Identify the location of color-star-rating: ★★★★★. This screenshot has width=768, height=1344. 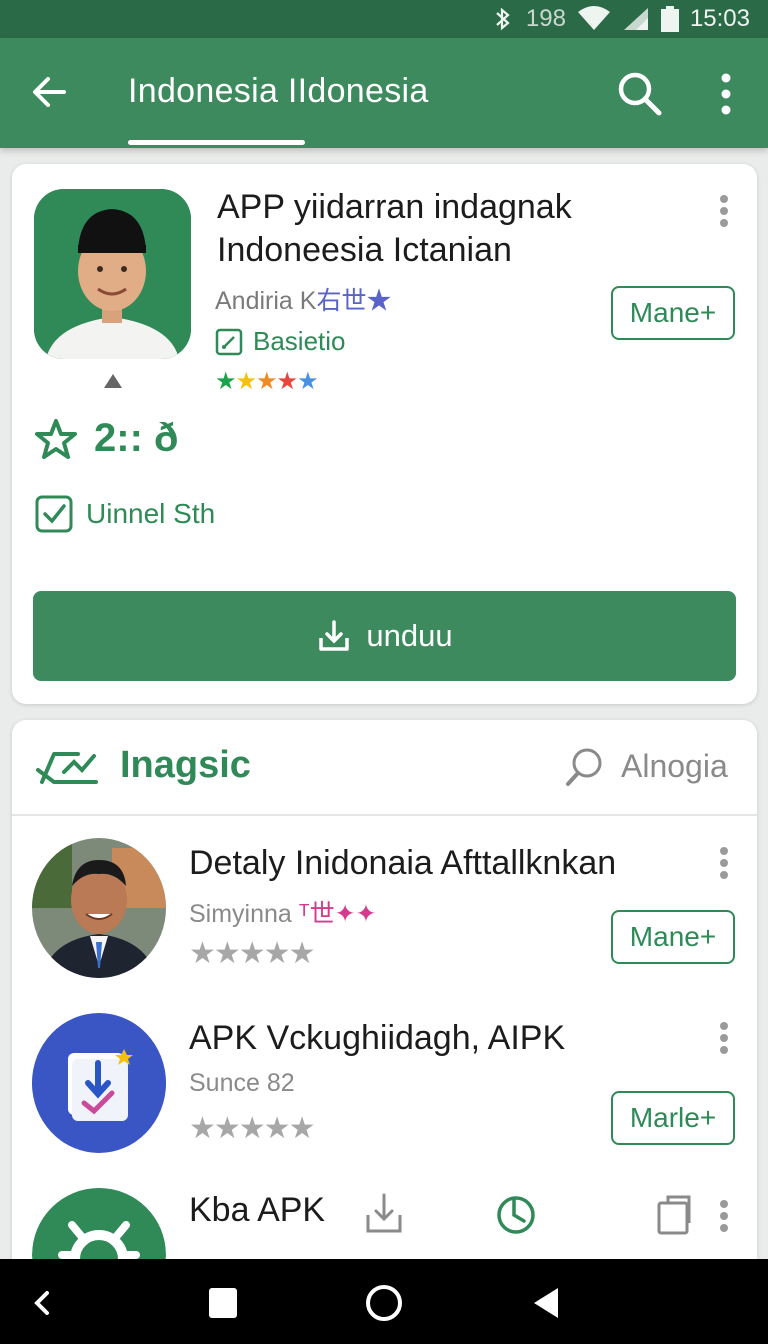
(267, 381).